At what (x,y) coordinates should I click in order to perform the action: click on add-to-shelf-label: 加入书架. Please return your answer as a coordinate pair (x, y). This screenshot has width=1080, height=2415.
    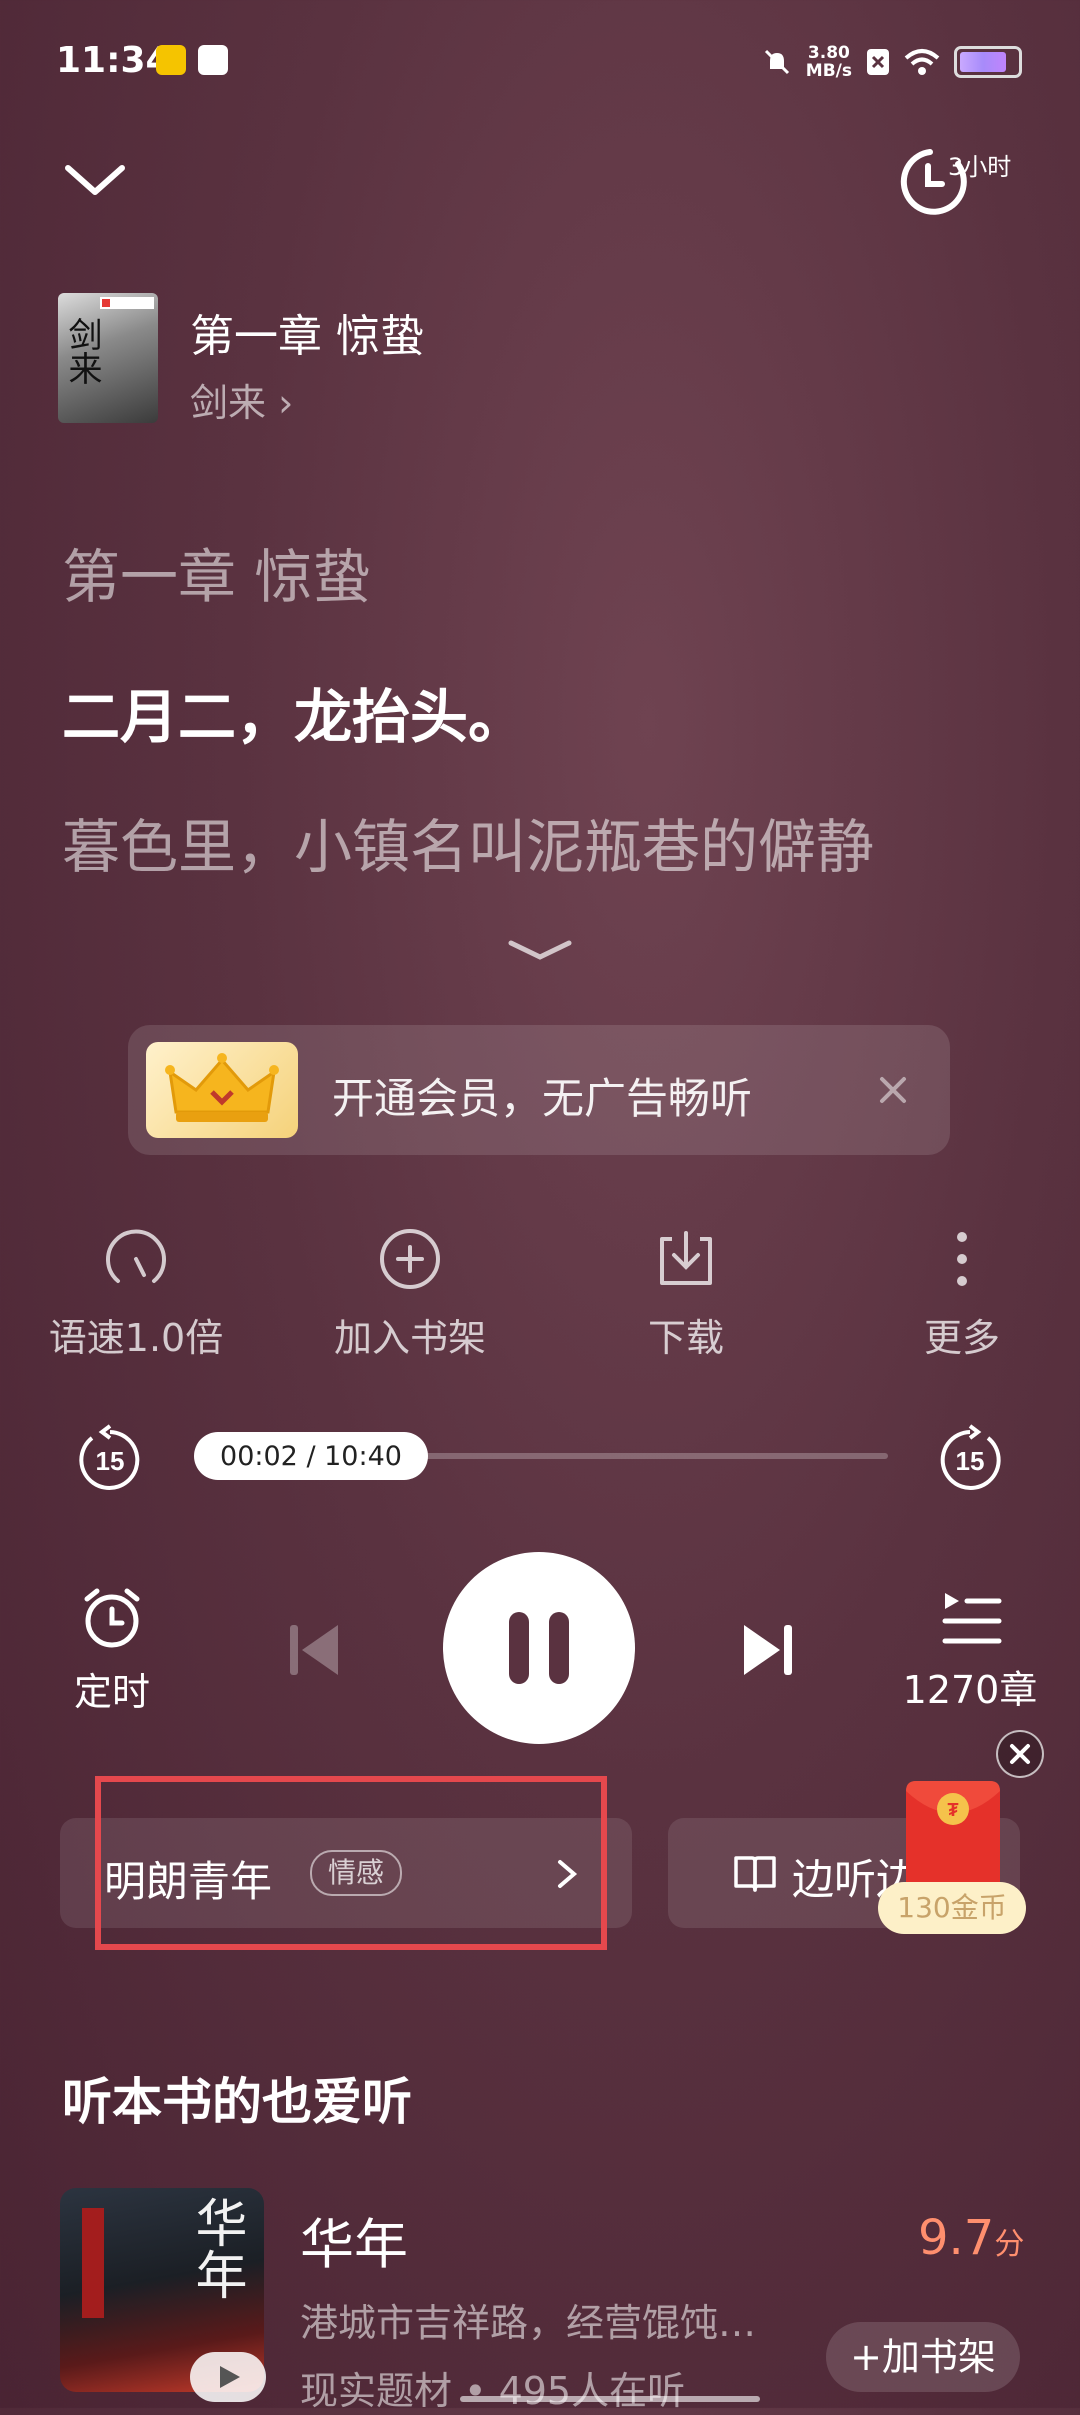
    Looking at the image, I should click on (409, 1338).